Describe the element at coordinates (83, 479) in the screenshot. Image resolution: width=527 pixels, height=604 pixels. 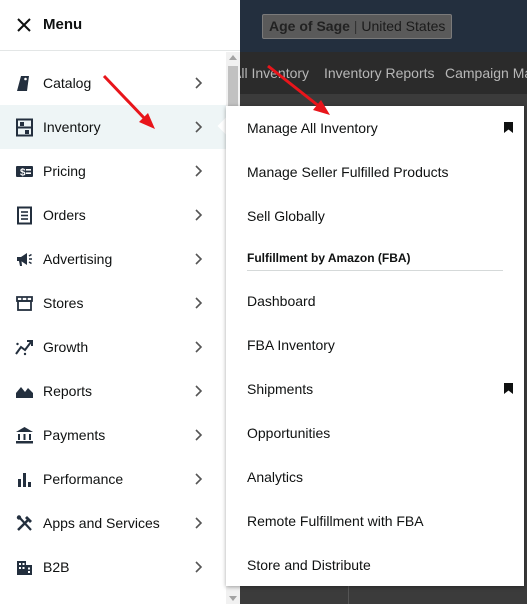
I see `menu-item-label: Performance` at that location.